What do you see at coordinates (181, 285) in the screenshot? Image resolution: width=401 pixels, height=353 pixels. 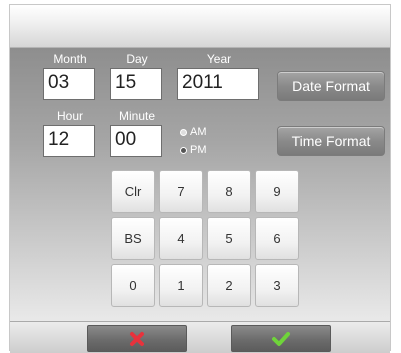 I see `key-1: 1` at bounding box center [181, 285].